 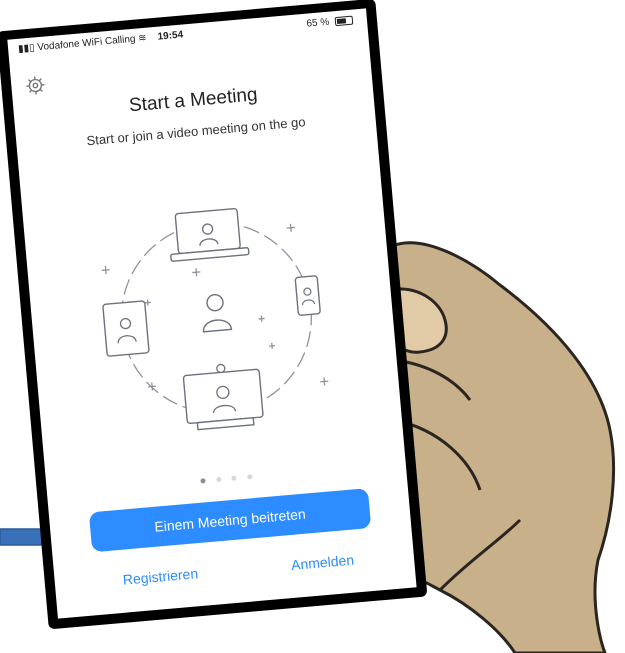 What do you see at coordinates (26, 48) in the screenshot?
I see `signal-icon: ▮▮▯` at bounding box center [26, 48].